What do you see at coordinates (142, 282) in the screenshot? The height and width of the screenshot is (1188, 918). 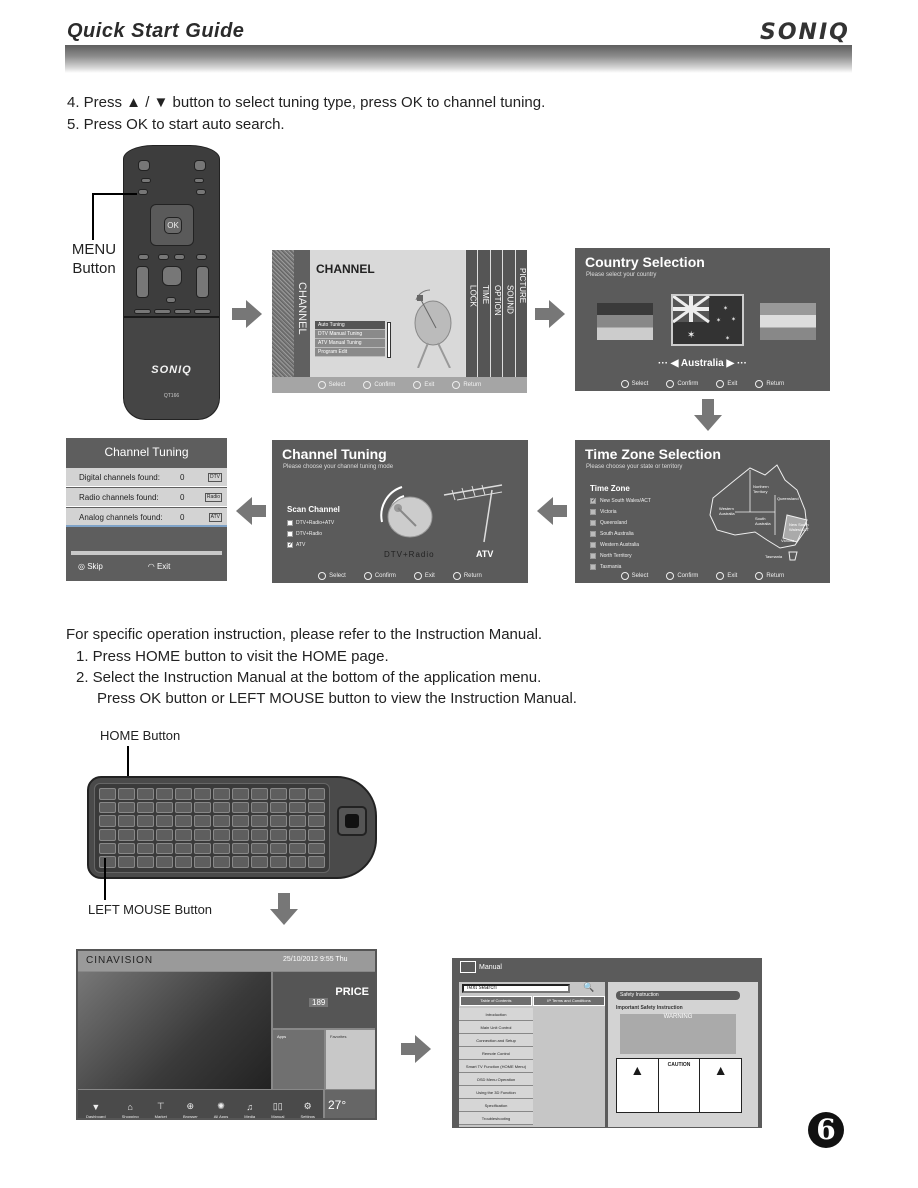 I see `volume-rocker` at bounding box center [142, 282].